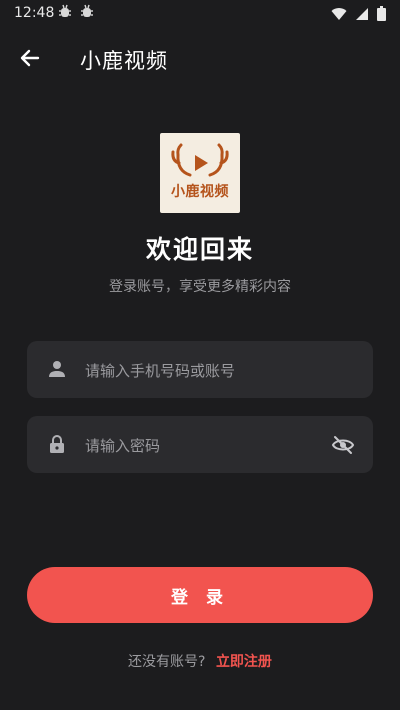 This screenshot has height=710, width=400. I want to click on login-button: 登 录, so click(200, 595).